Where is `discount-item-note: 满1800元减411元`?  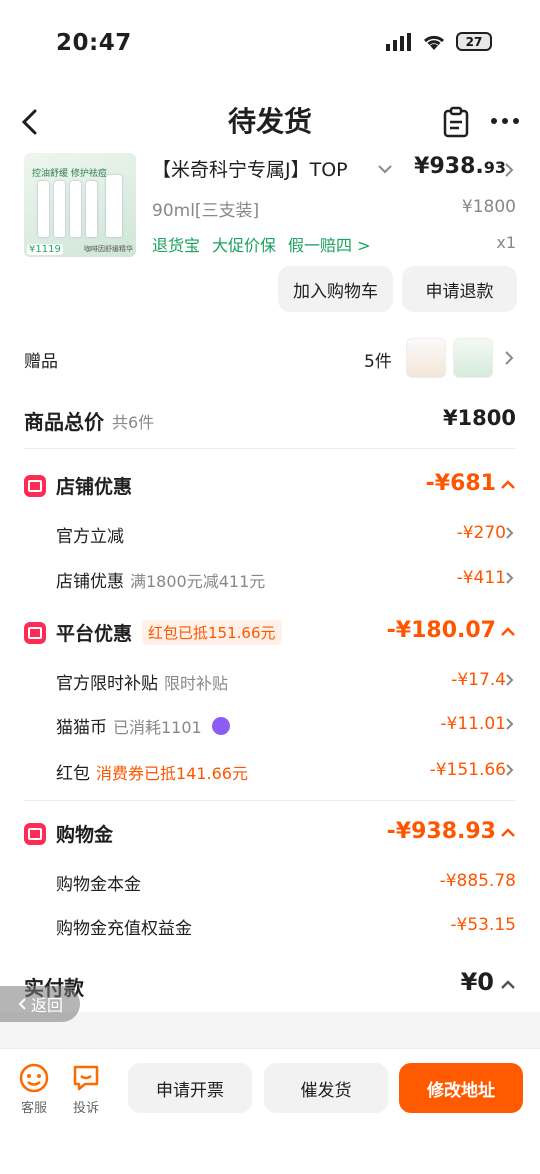
discount-item-note: 满1800元减411元 is located at coordinates (198, 581).